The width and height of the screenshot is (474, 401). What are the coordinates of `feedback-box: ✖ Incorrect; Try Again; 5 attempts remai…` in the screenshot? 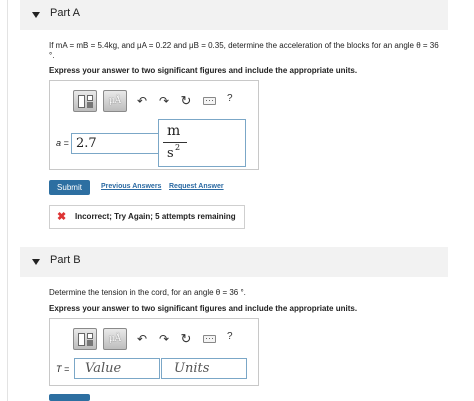 It's located at (147, 217).